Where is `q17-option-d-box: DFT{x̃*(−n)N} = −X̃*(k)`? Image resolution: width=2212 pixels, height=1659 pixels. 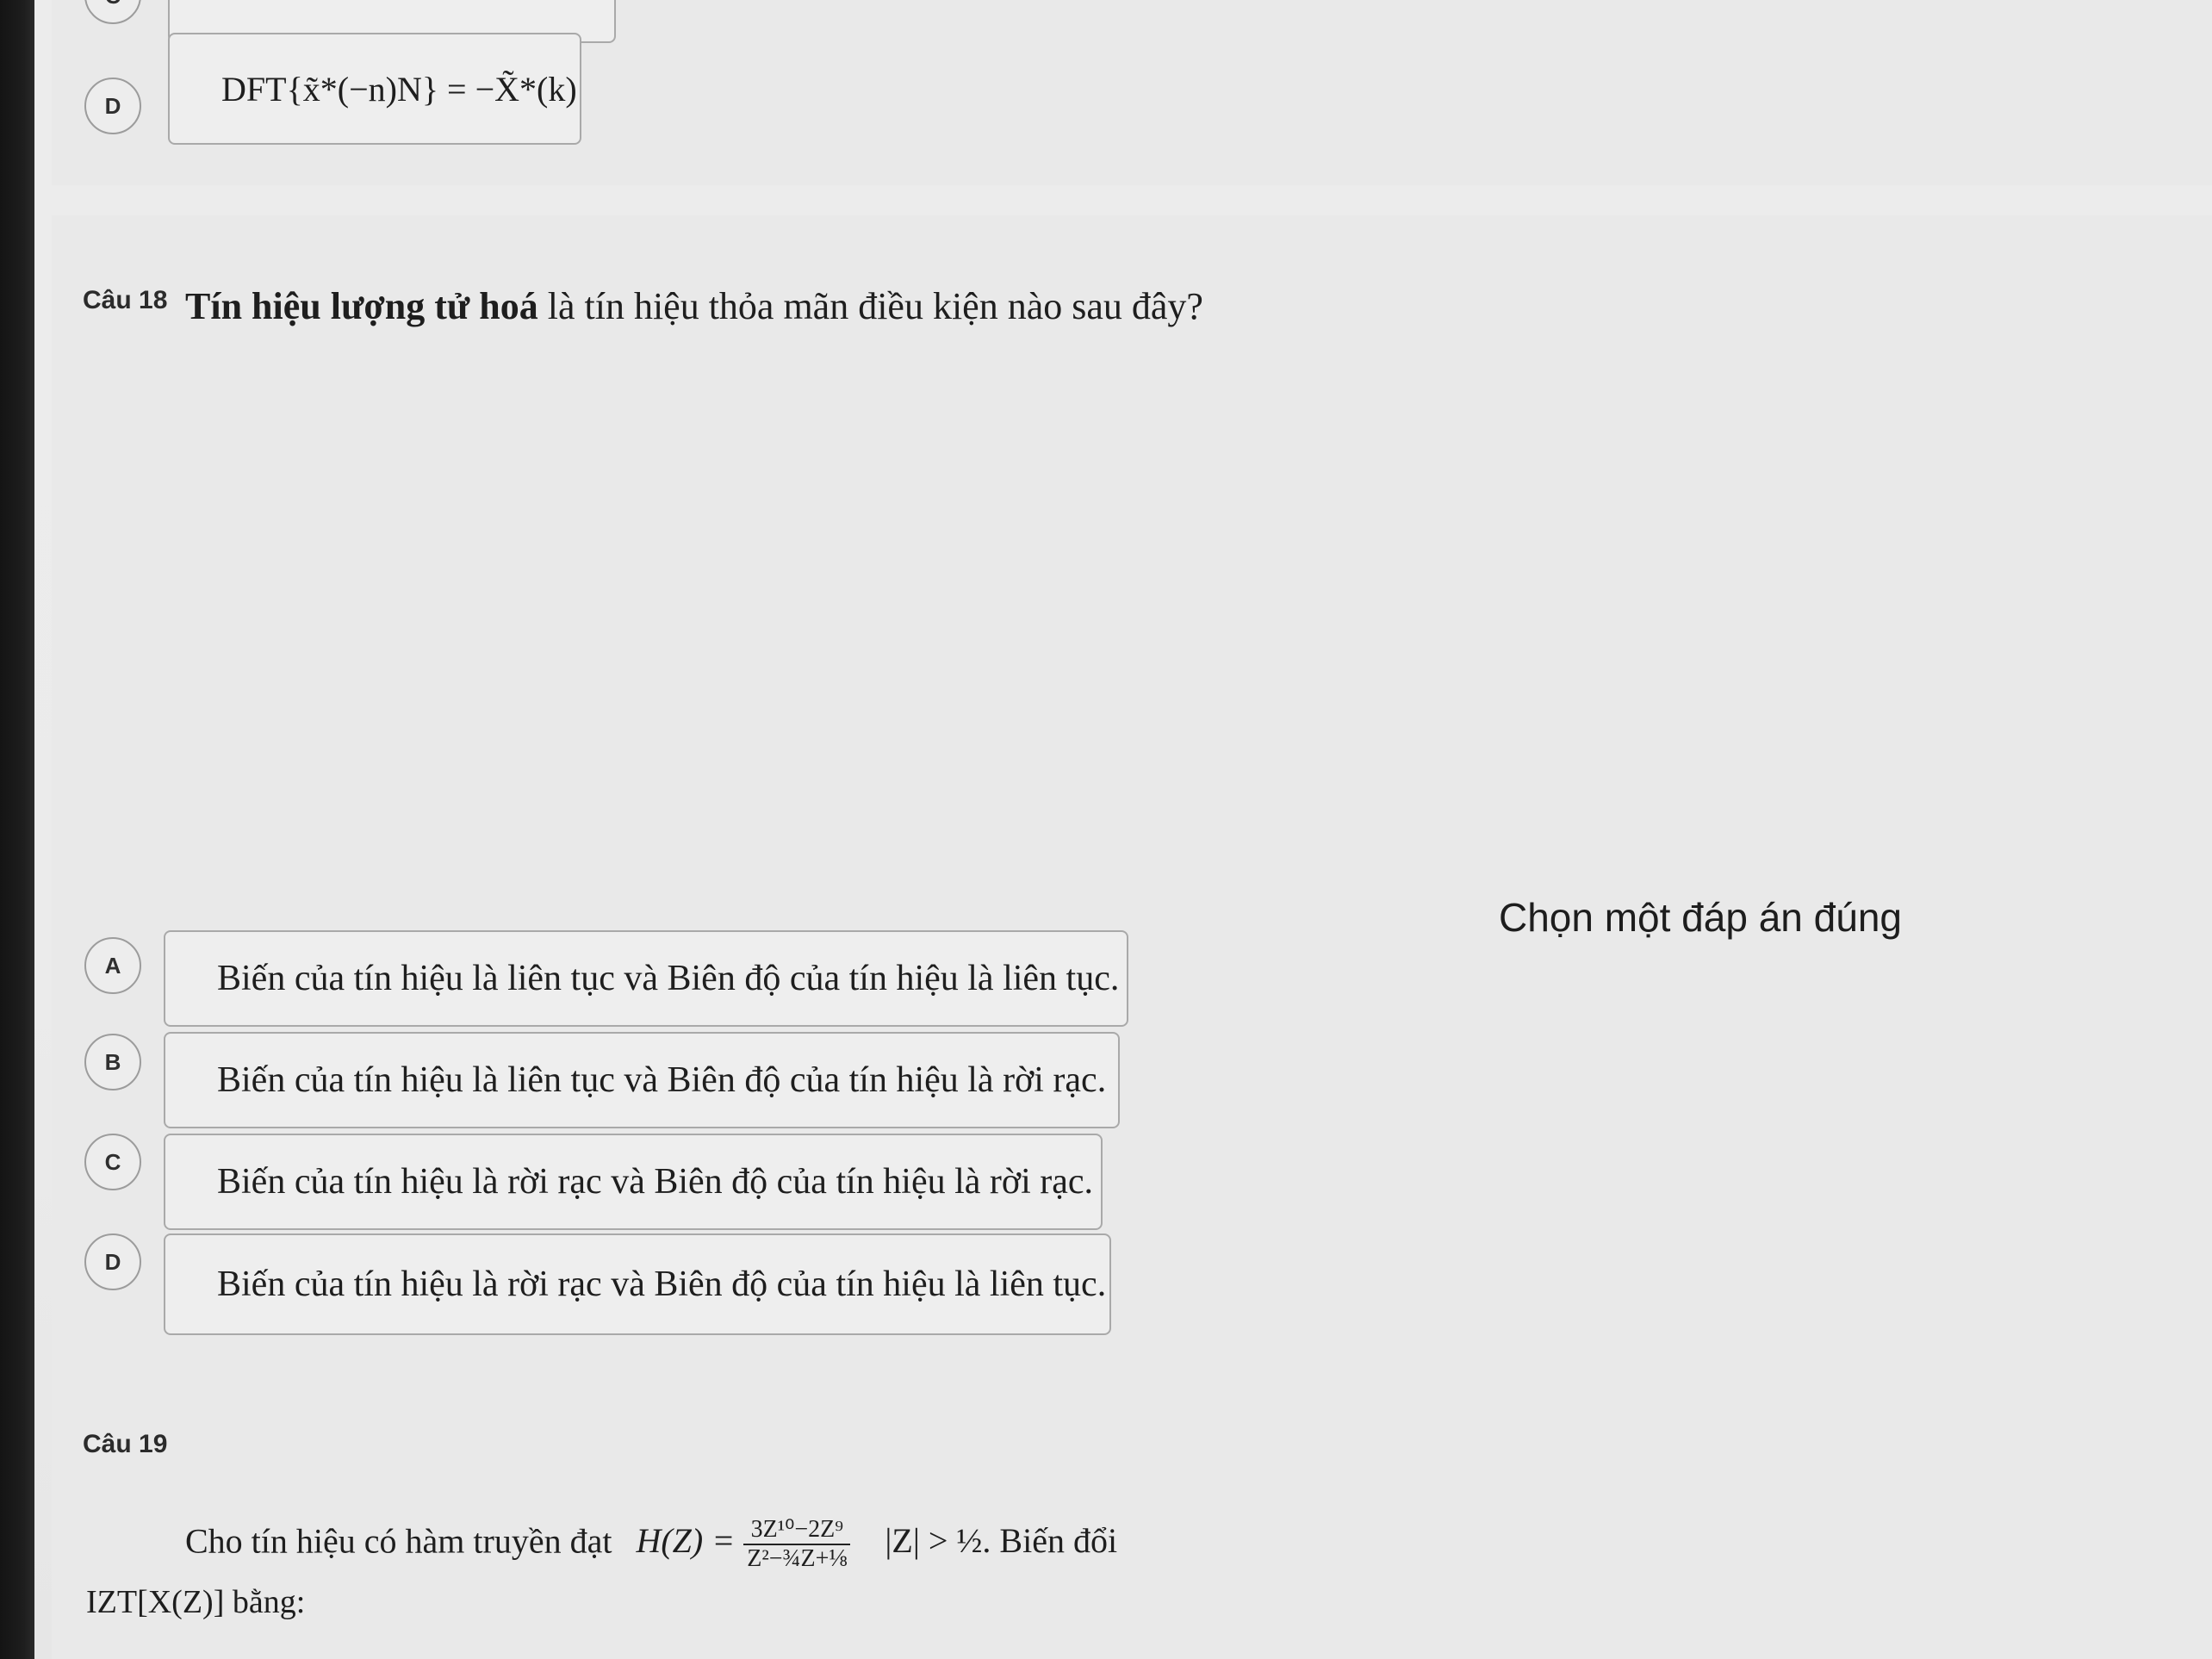 q17-option-d-box: DFT{x̃*(−n)N} = −X̃*(k) is located at coordinates (374, 89).